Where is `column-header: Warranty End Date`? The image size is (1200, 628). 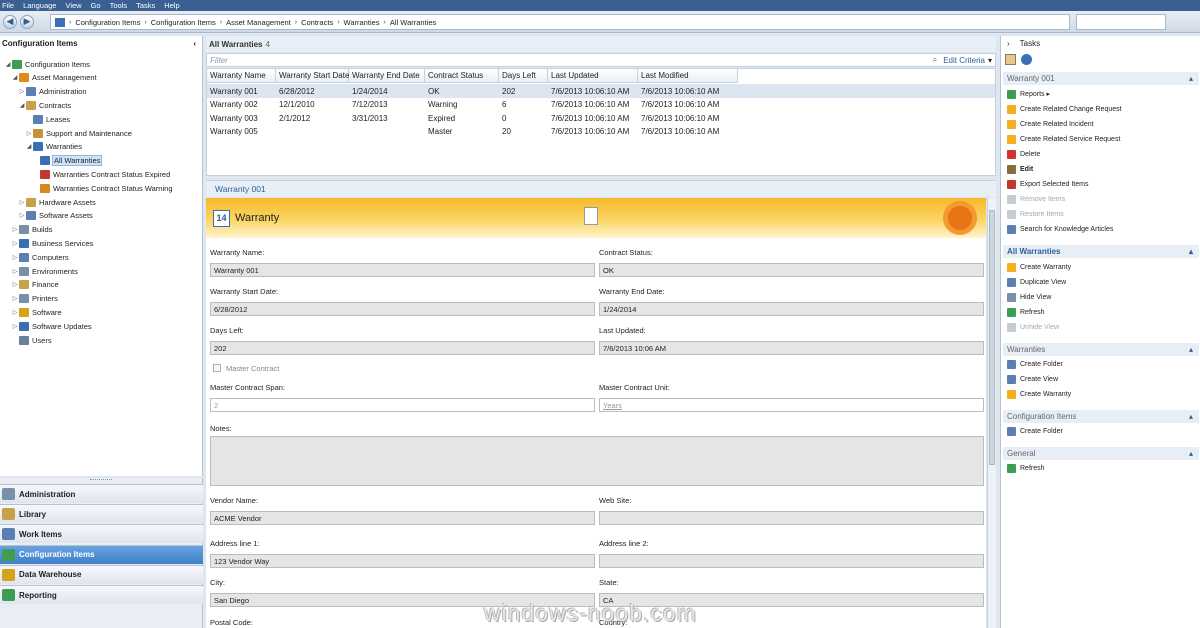 column-header: Warranty End Date is located at coordinates (387, 76).